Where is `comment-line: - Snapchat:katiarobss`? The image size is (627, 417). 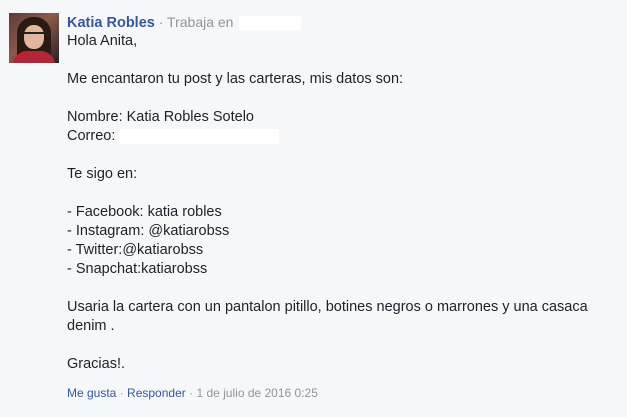 comment-line: - Snapchat:katiarobss is located at coordinates (137, 269).